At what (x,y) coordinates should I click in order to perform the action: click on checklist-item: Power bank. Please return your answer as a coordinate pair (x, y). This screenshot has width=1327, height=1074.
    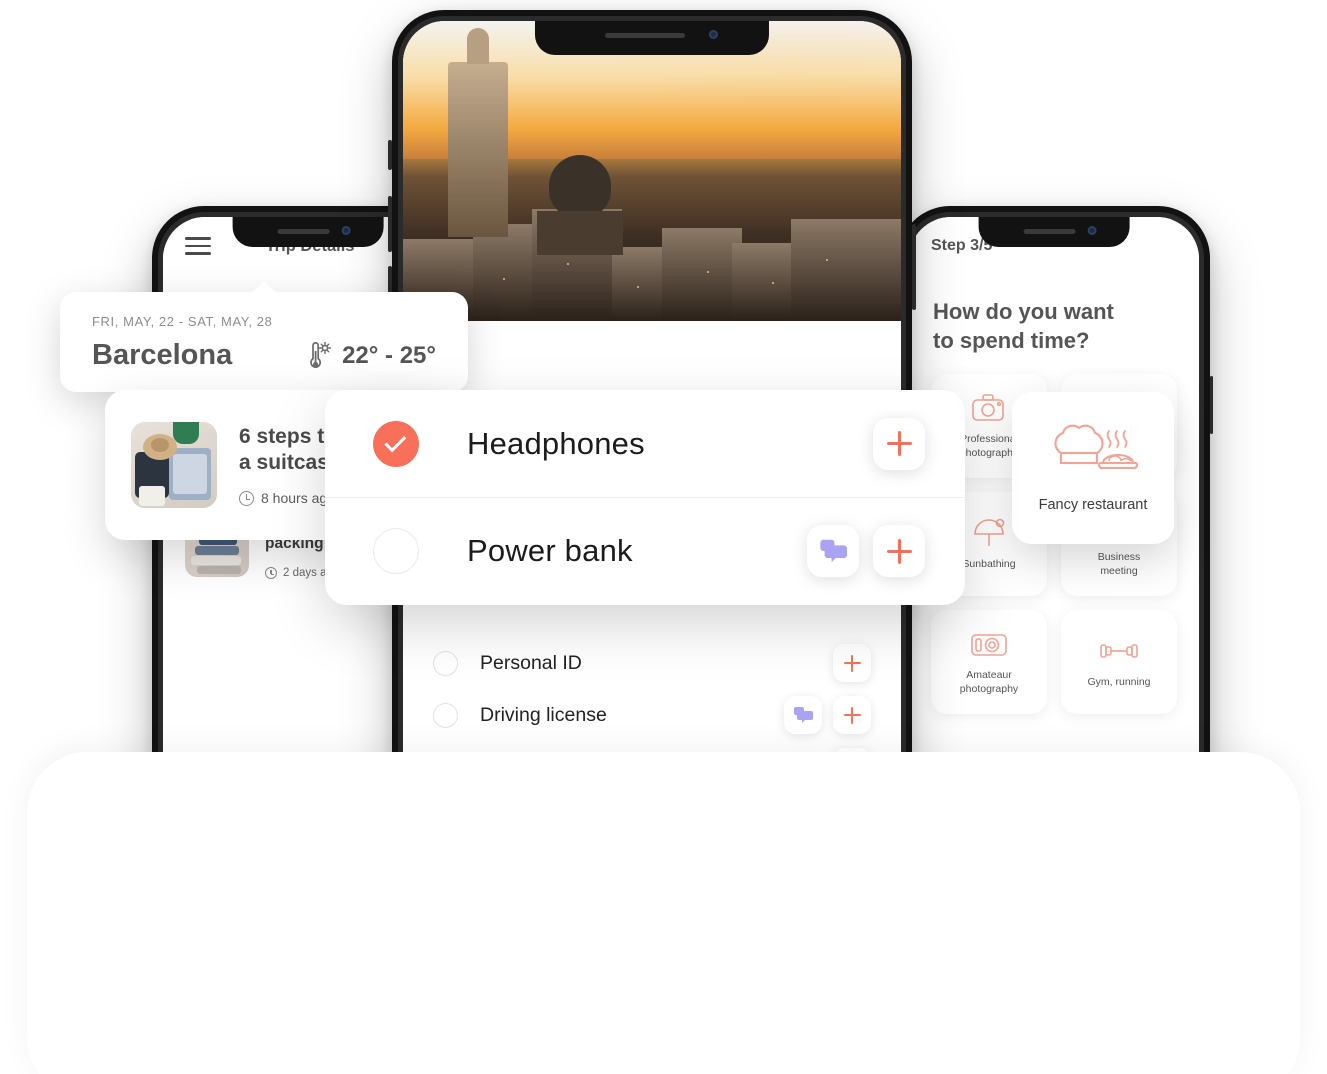
    Looking at the image, I should click on (645, 550).